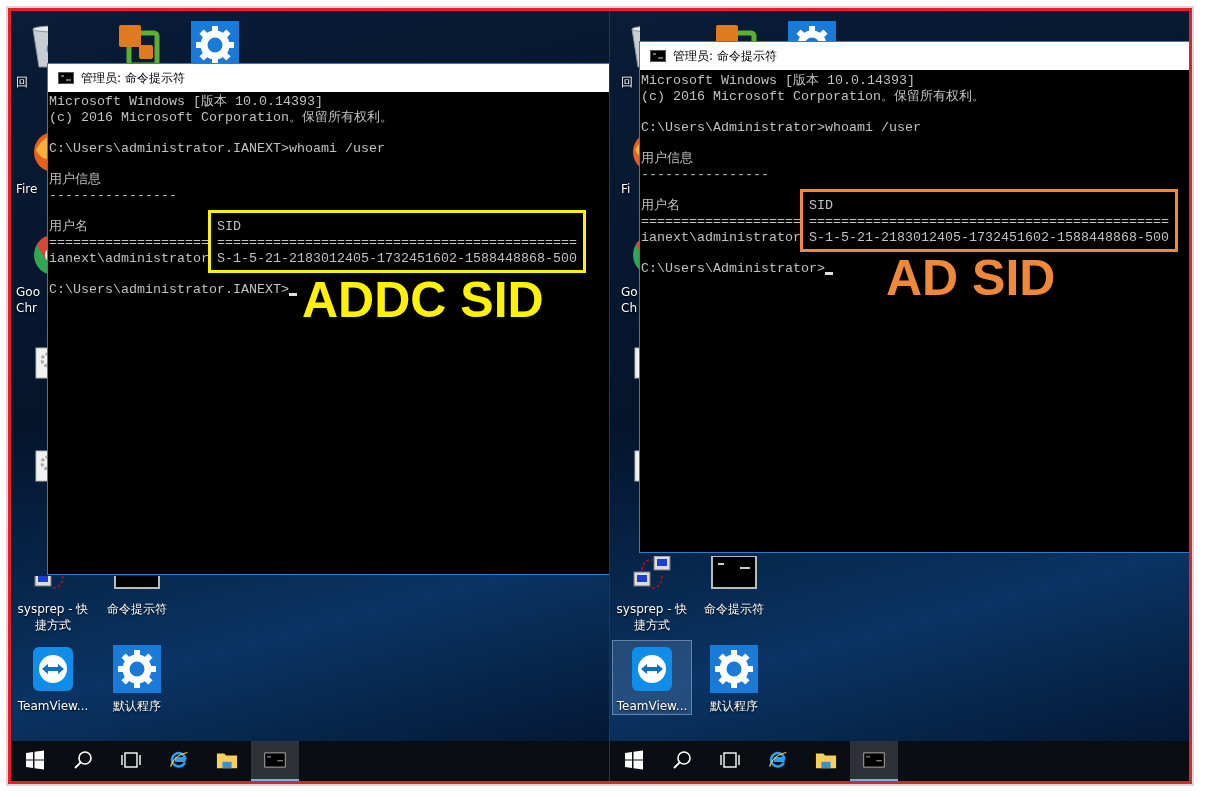  What do you see at coordinates (781, 128) in the screenshot?
I see `console-line: C:\Users\Administrator>whoami /user` at bounding box center [781, 128].